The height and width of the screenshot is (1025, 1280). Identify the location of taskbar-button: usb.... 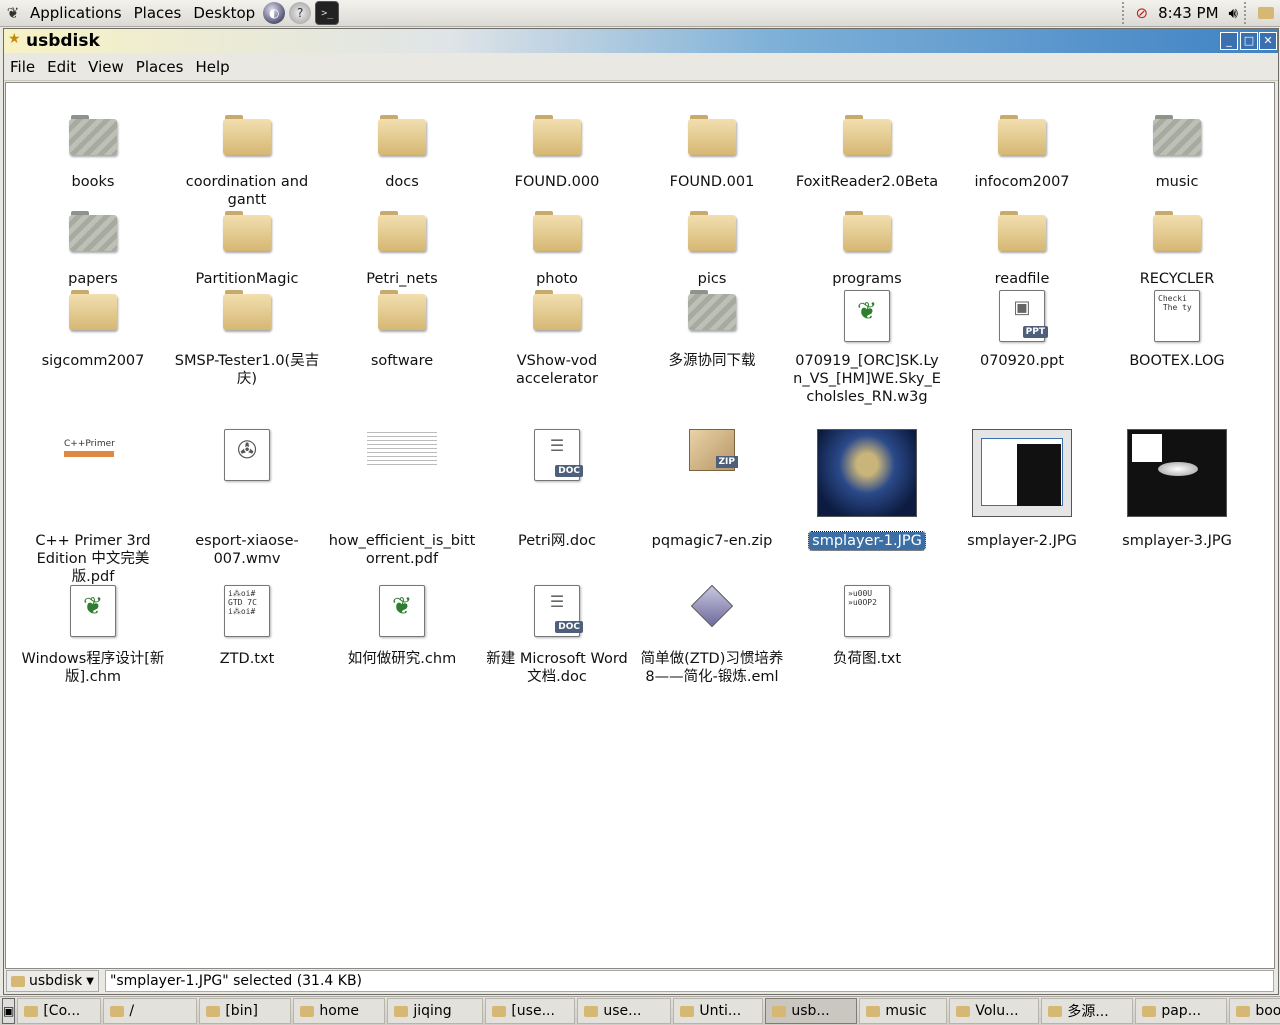
(811, 1011).